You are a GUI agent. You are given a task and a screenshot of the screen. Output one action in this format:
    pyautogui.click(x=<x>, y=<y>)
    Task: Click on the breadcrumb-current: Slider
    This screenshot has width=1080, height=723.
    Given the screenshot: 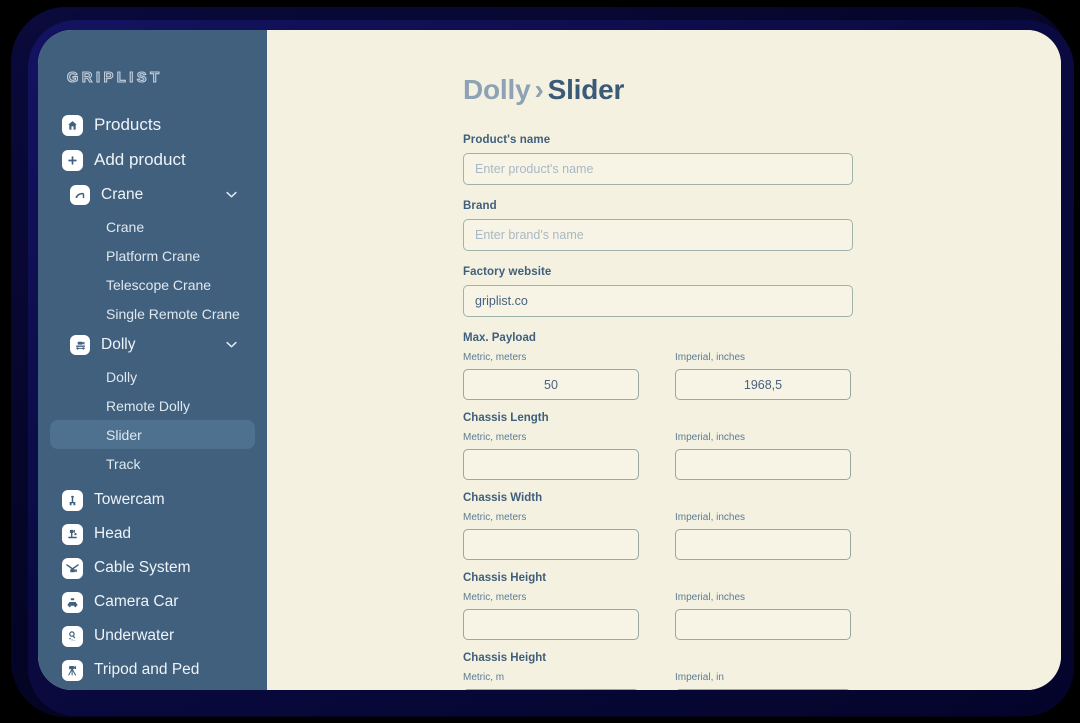 What is the action you would take?
    pyautogui.click(x=586, y=89)
    